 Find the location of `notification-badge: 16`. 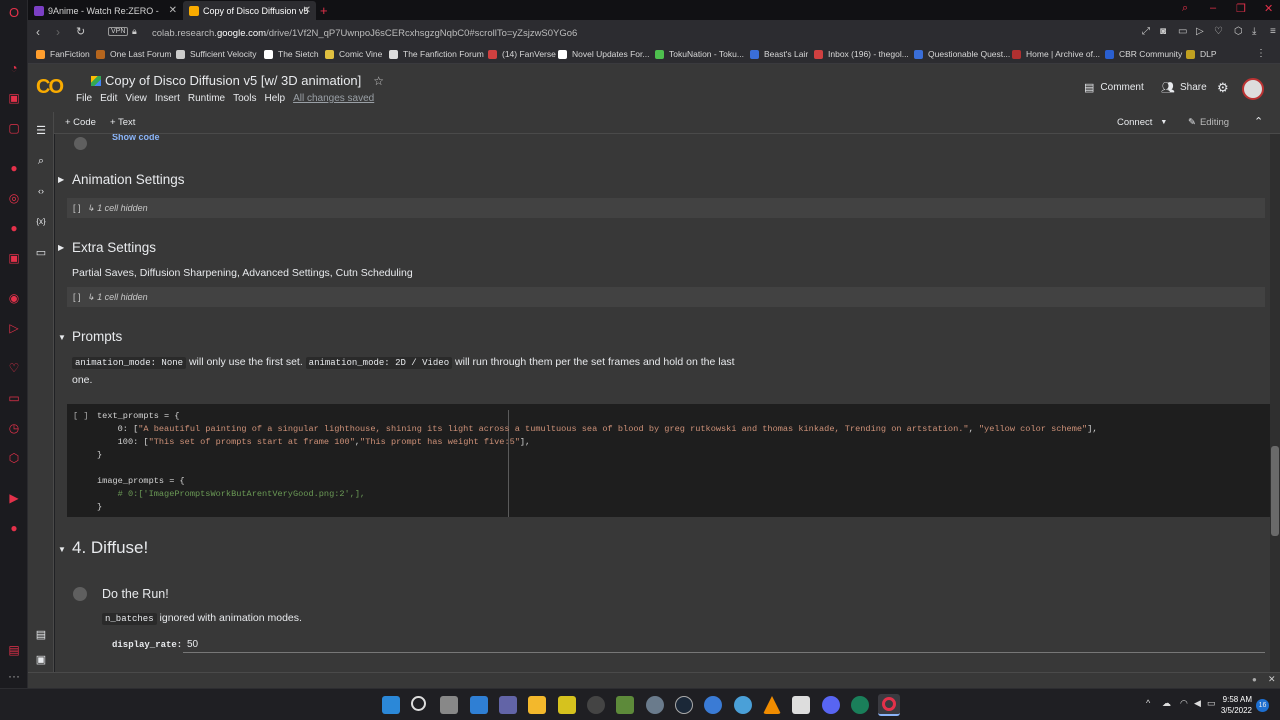

notification-badge: 16 is located at coordinates (1262, 705).